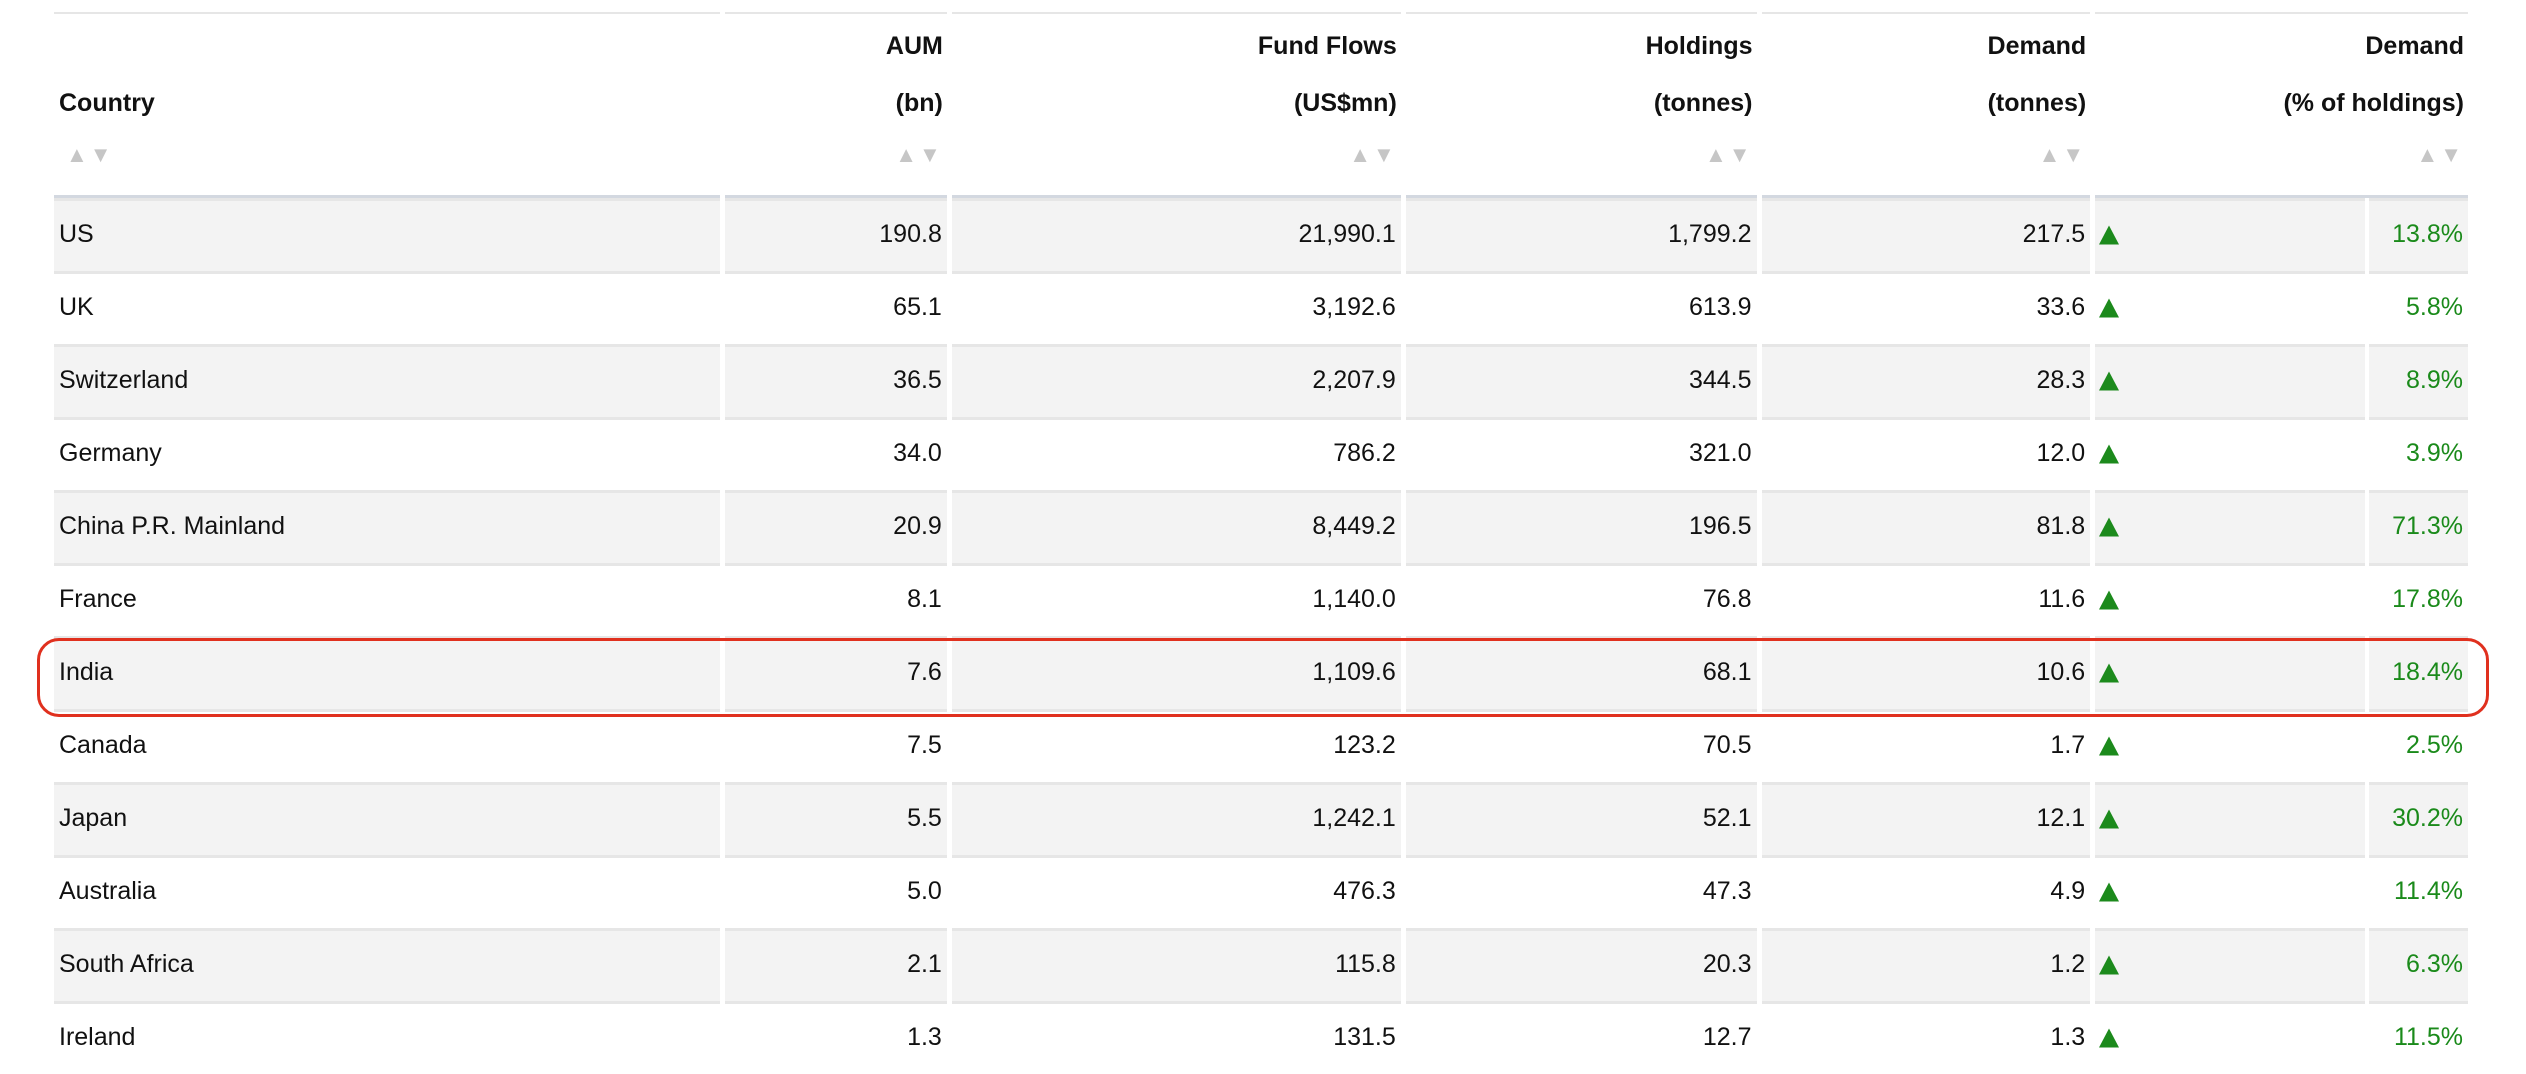 The width and height of the screenshot is (2526, 1074). I want to click on cell-country: US, so click(387, 234).